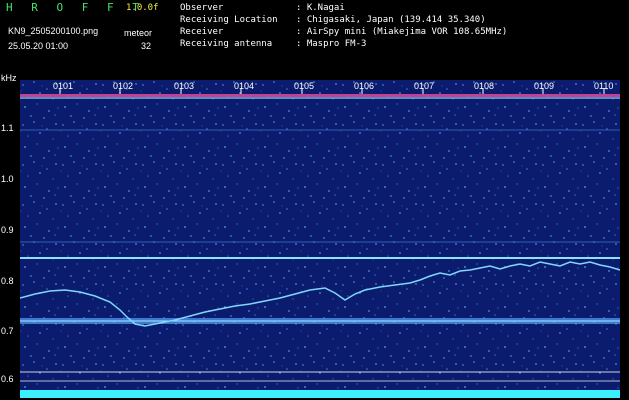 This screenshot has height=400, width=629. I want to click on y-tick-label: 0.6, so click(7, 379).